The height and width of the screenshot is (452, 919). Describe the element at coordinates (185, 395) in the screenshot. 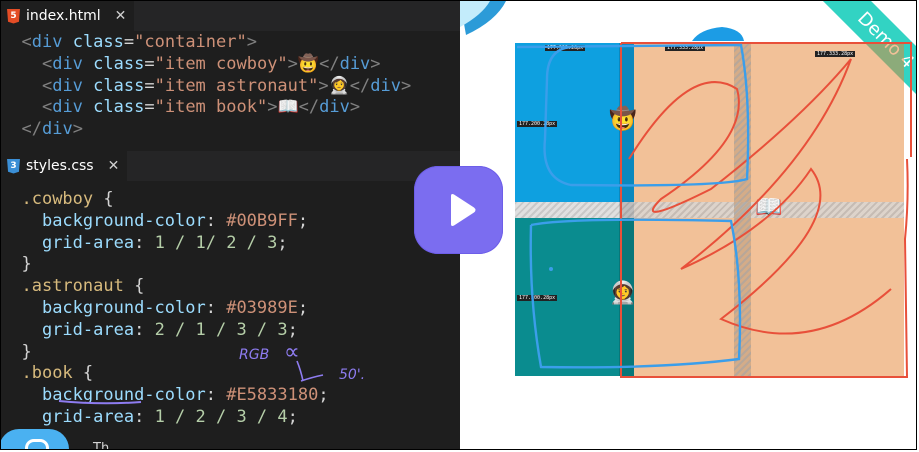

I see `code-line: background-color: #E5833180;` at that location.